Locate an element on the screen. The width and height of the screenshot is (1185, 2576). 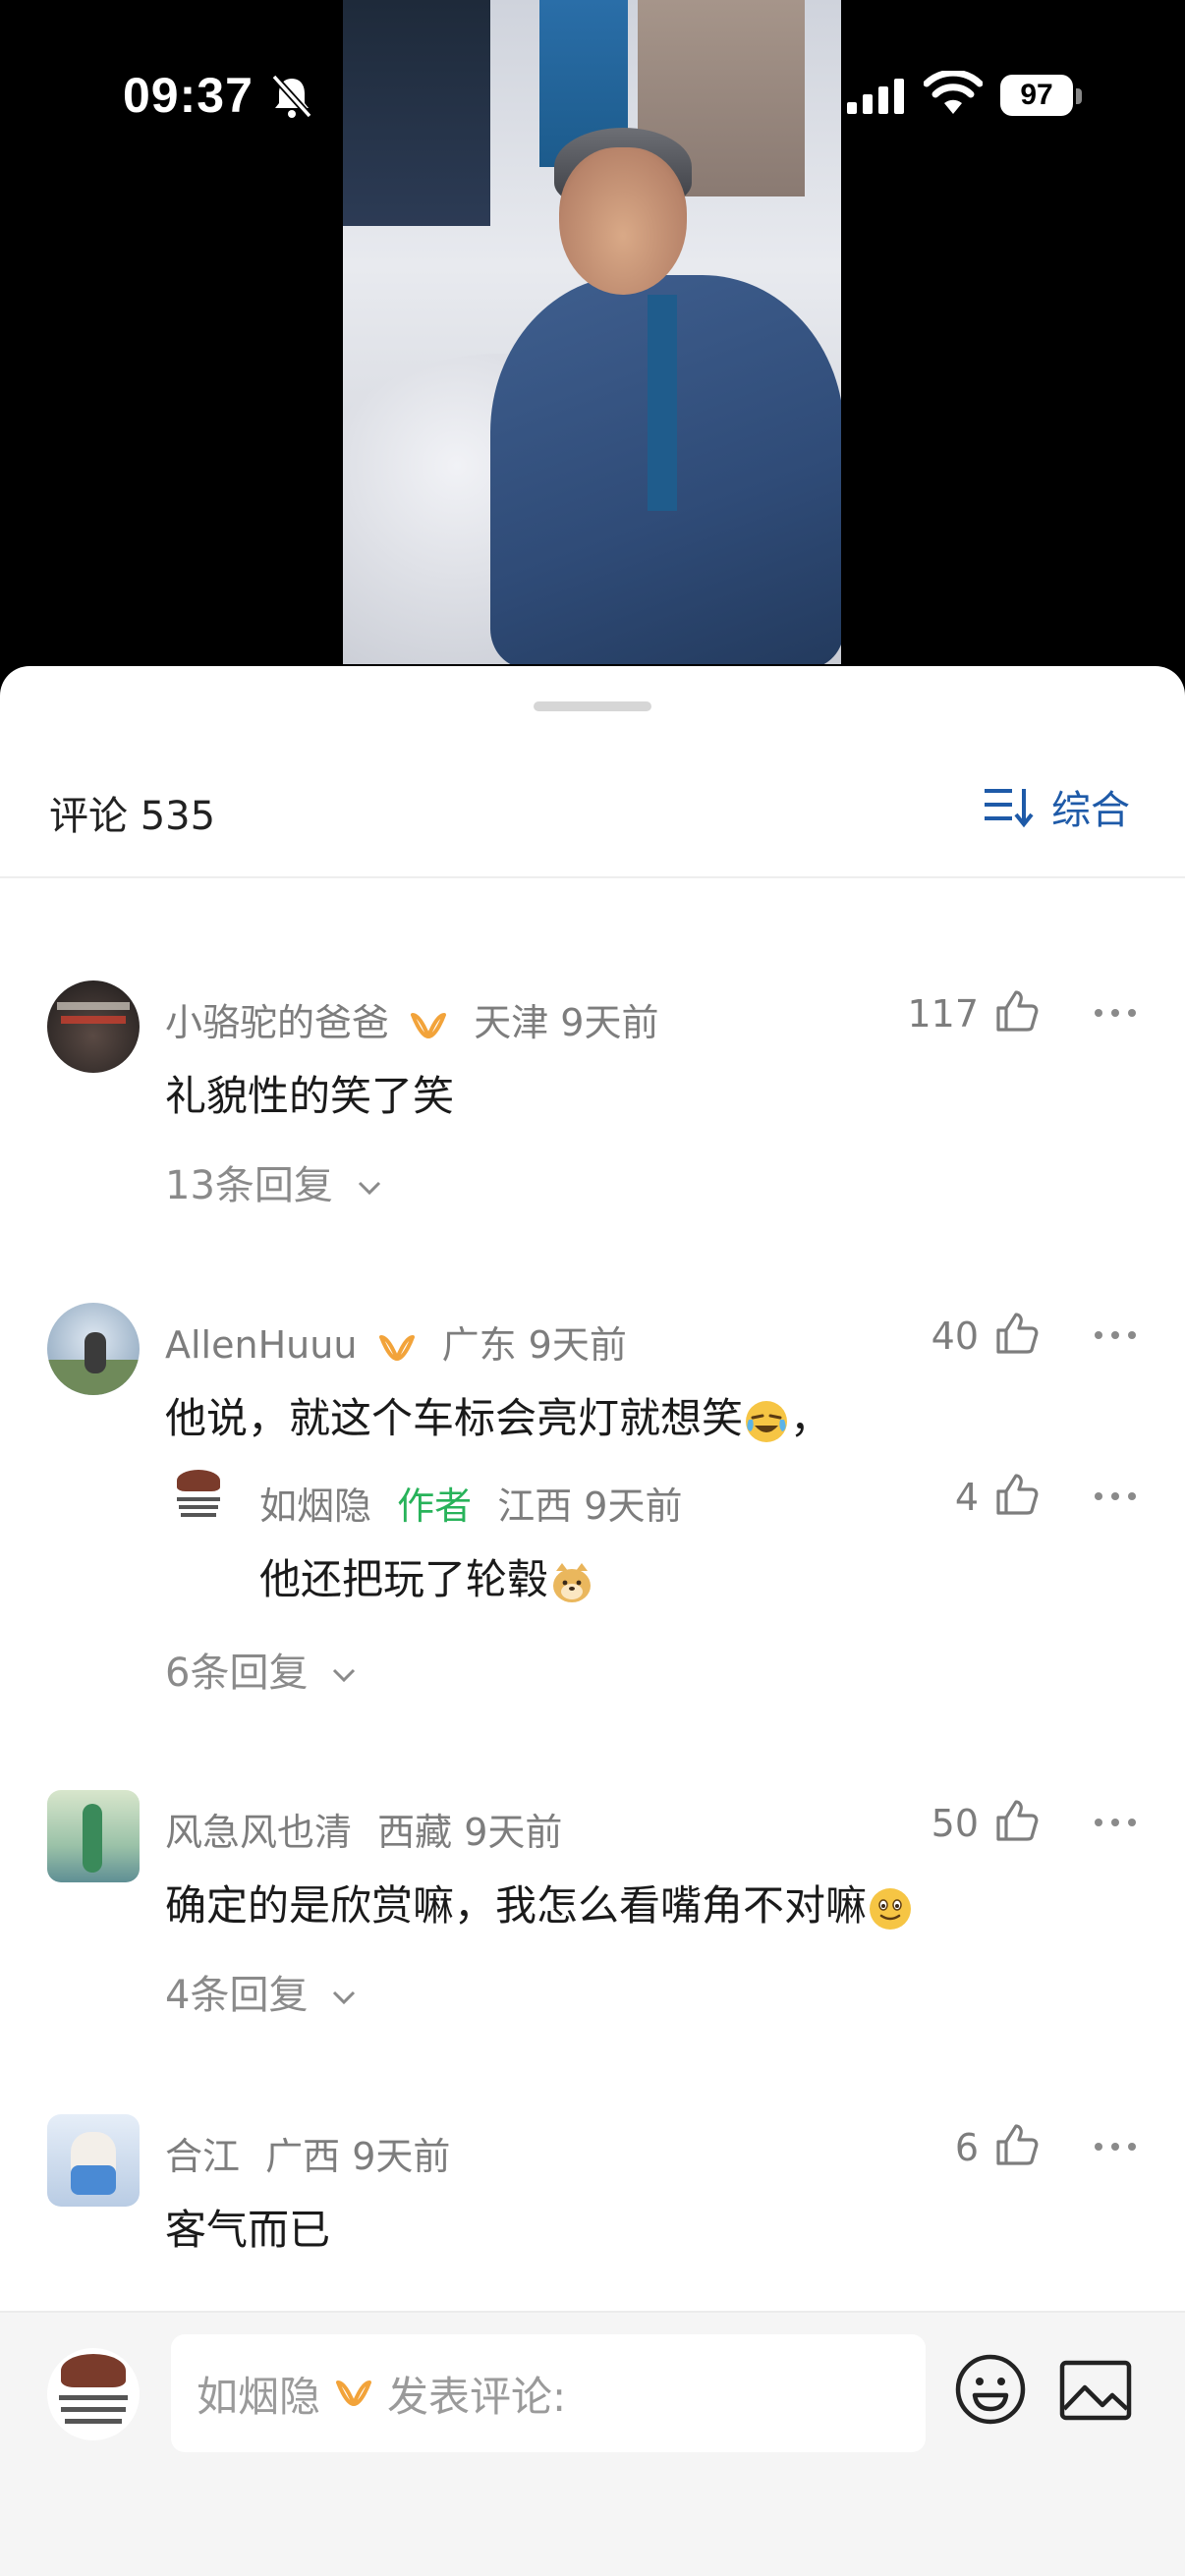
replies-count: 13条回复 is located at coordinates (249, 1185).